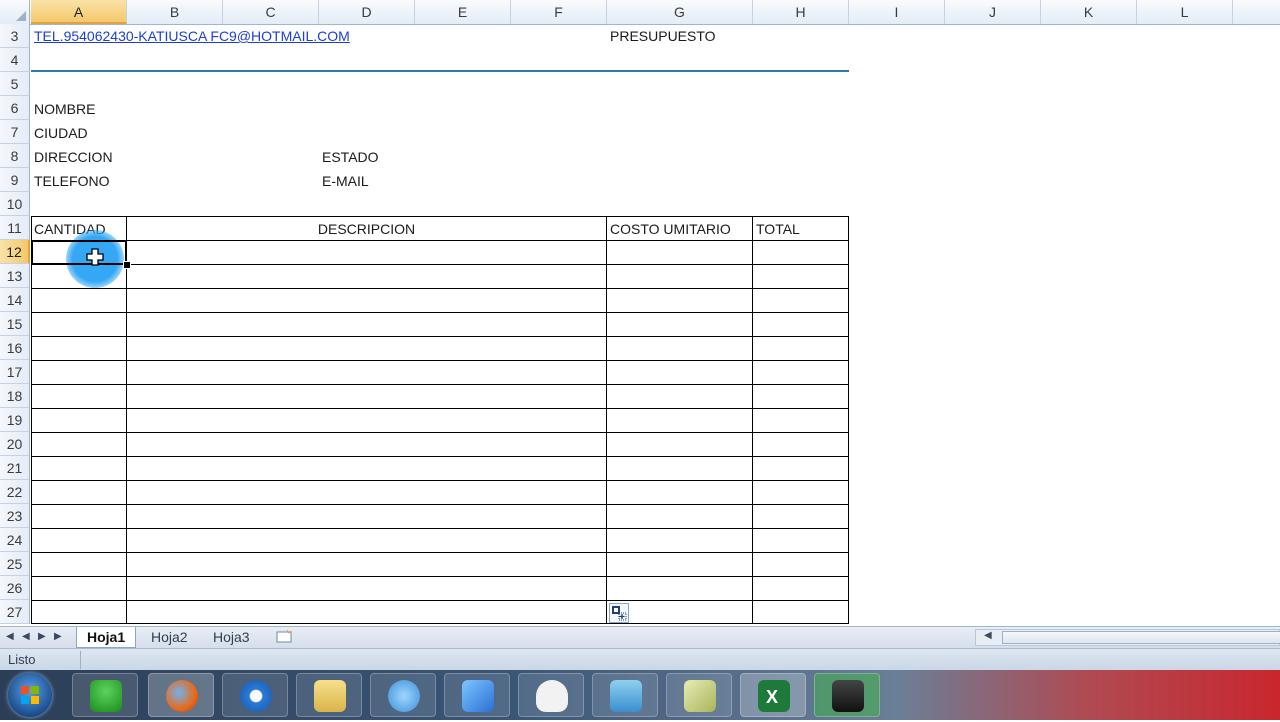 The width and height of the screenshot is (1280, 722). Describe the element at coordinates (15, 468) in the screenshot. I see `row-header-21: 21` at that location.